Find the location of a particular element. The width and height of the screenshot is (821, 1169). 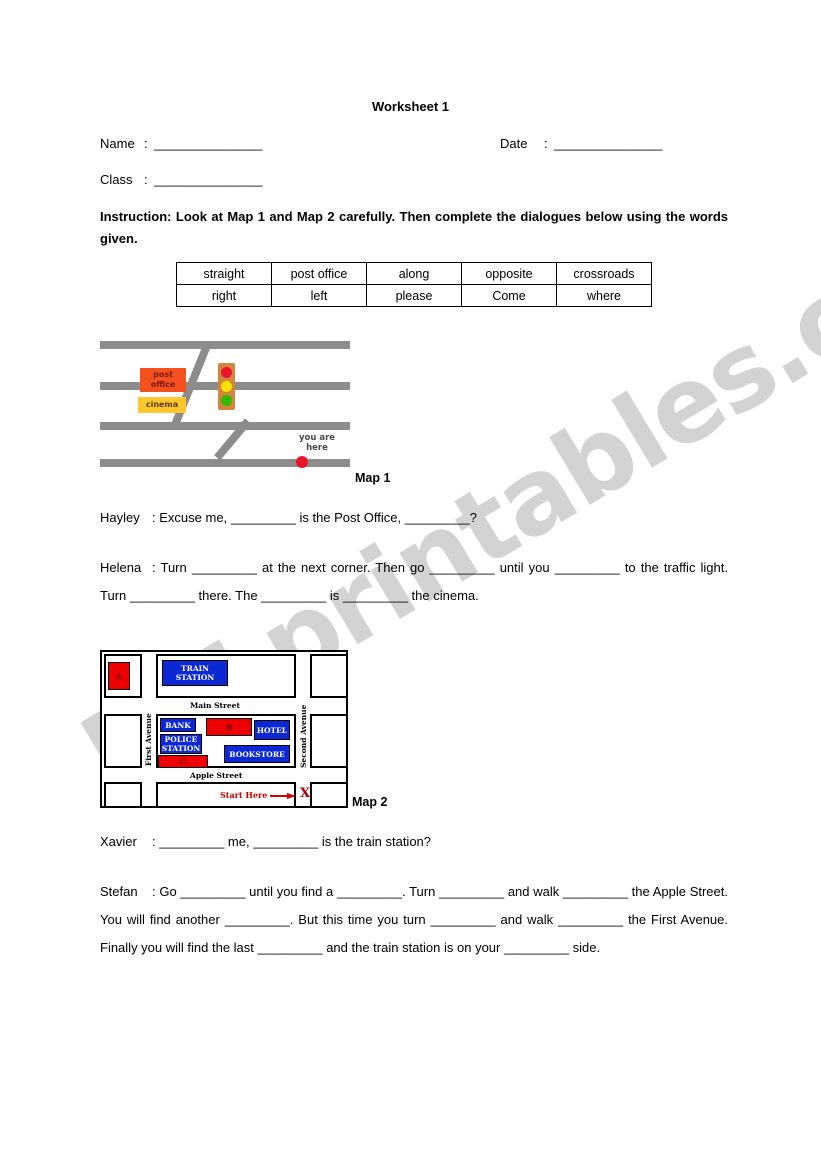

class-colon: : is located at coordinates (146, 179).